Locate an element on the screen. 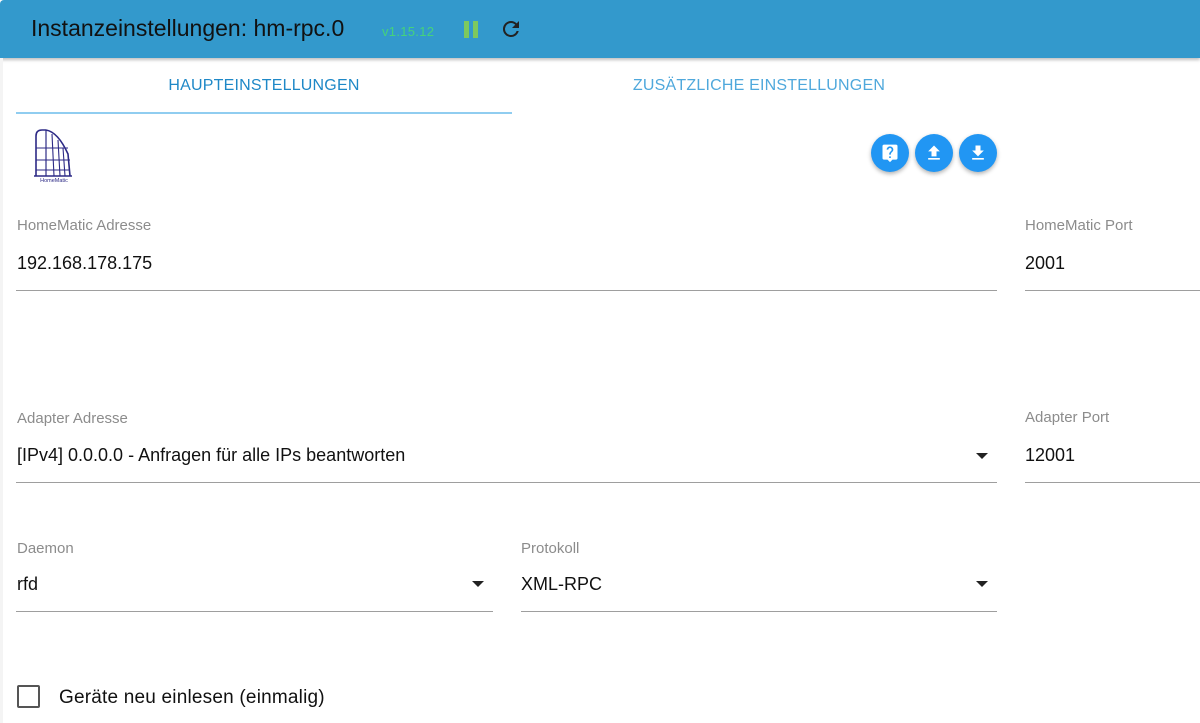 This screenshot has width=1200, height=723. daemon-underline is located at coordinates (254, 611).